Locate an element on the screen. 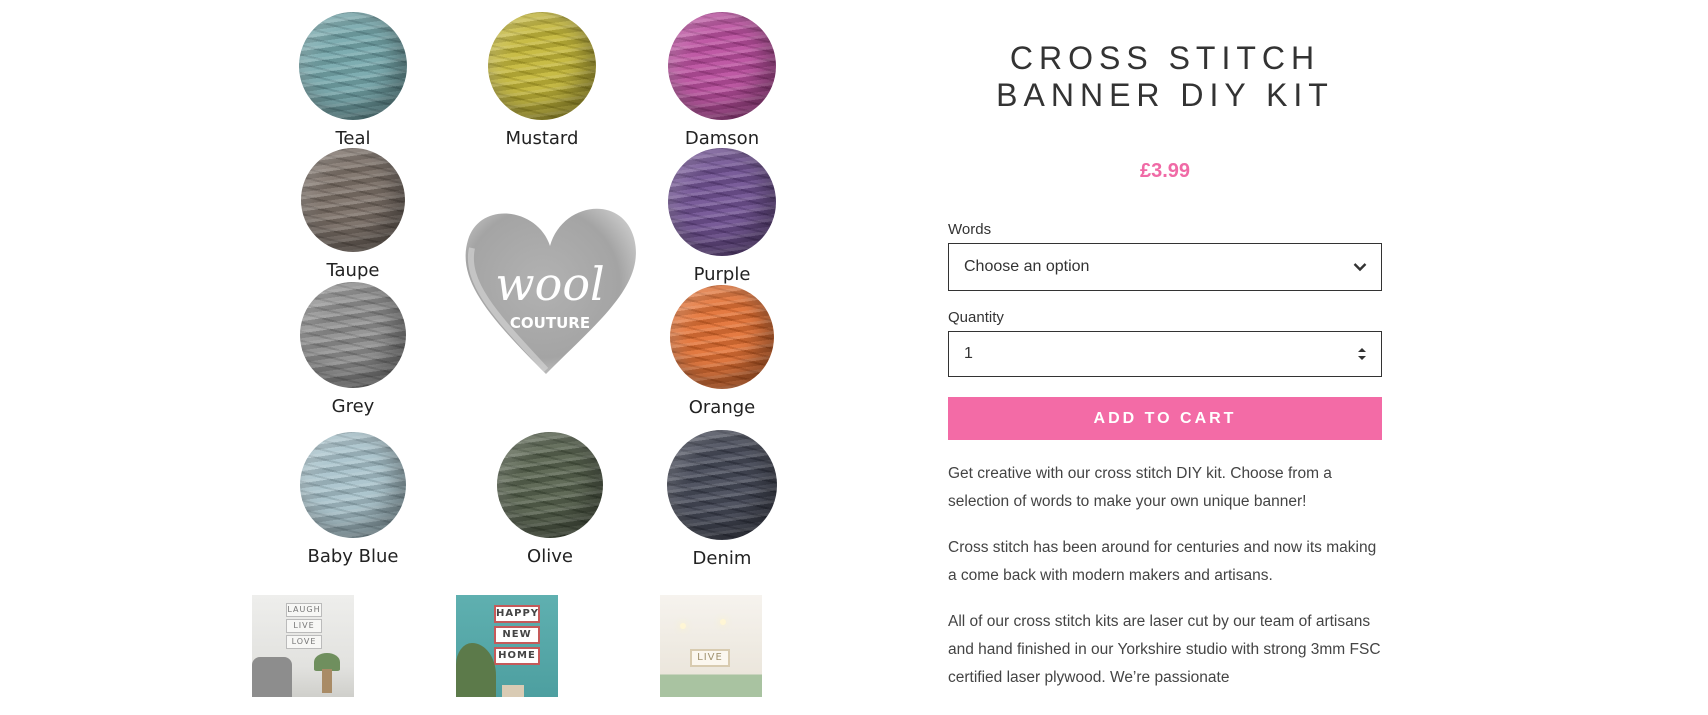 The width and height of the screenshot is (1708, 715). thumbnail-laugh-live-love: LAUGH LIVE LOVE is located at coordinates (303, 646).